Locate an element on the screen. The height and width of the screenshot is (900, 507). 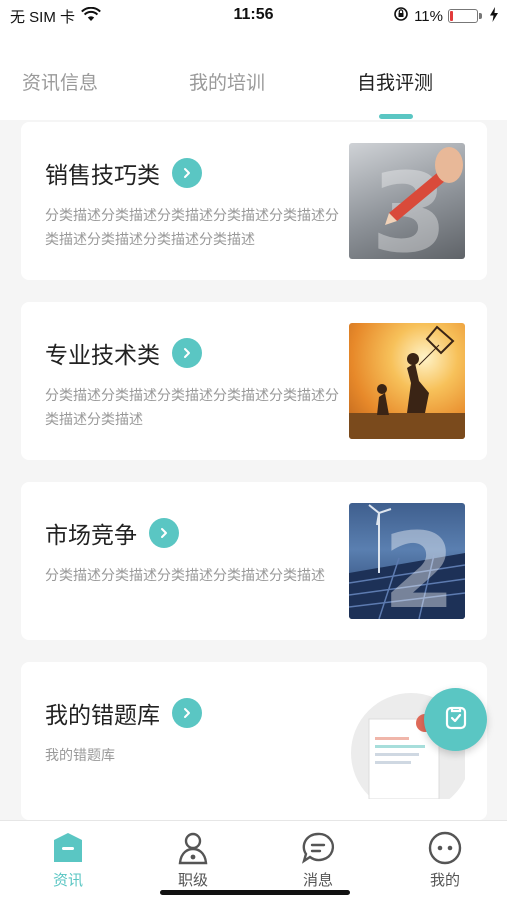
card-title: 专业技术类 is located at coordinates (102, 356).